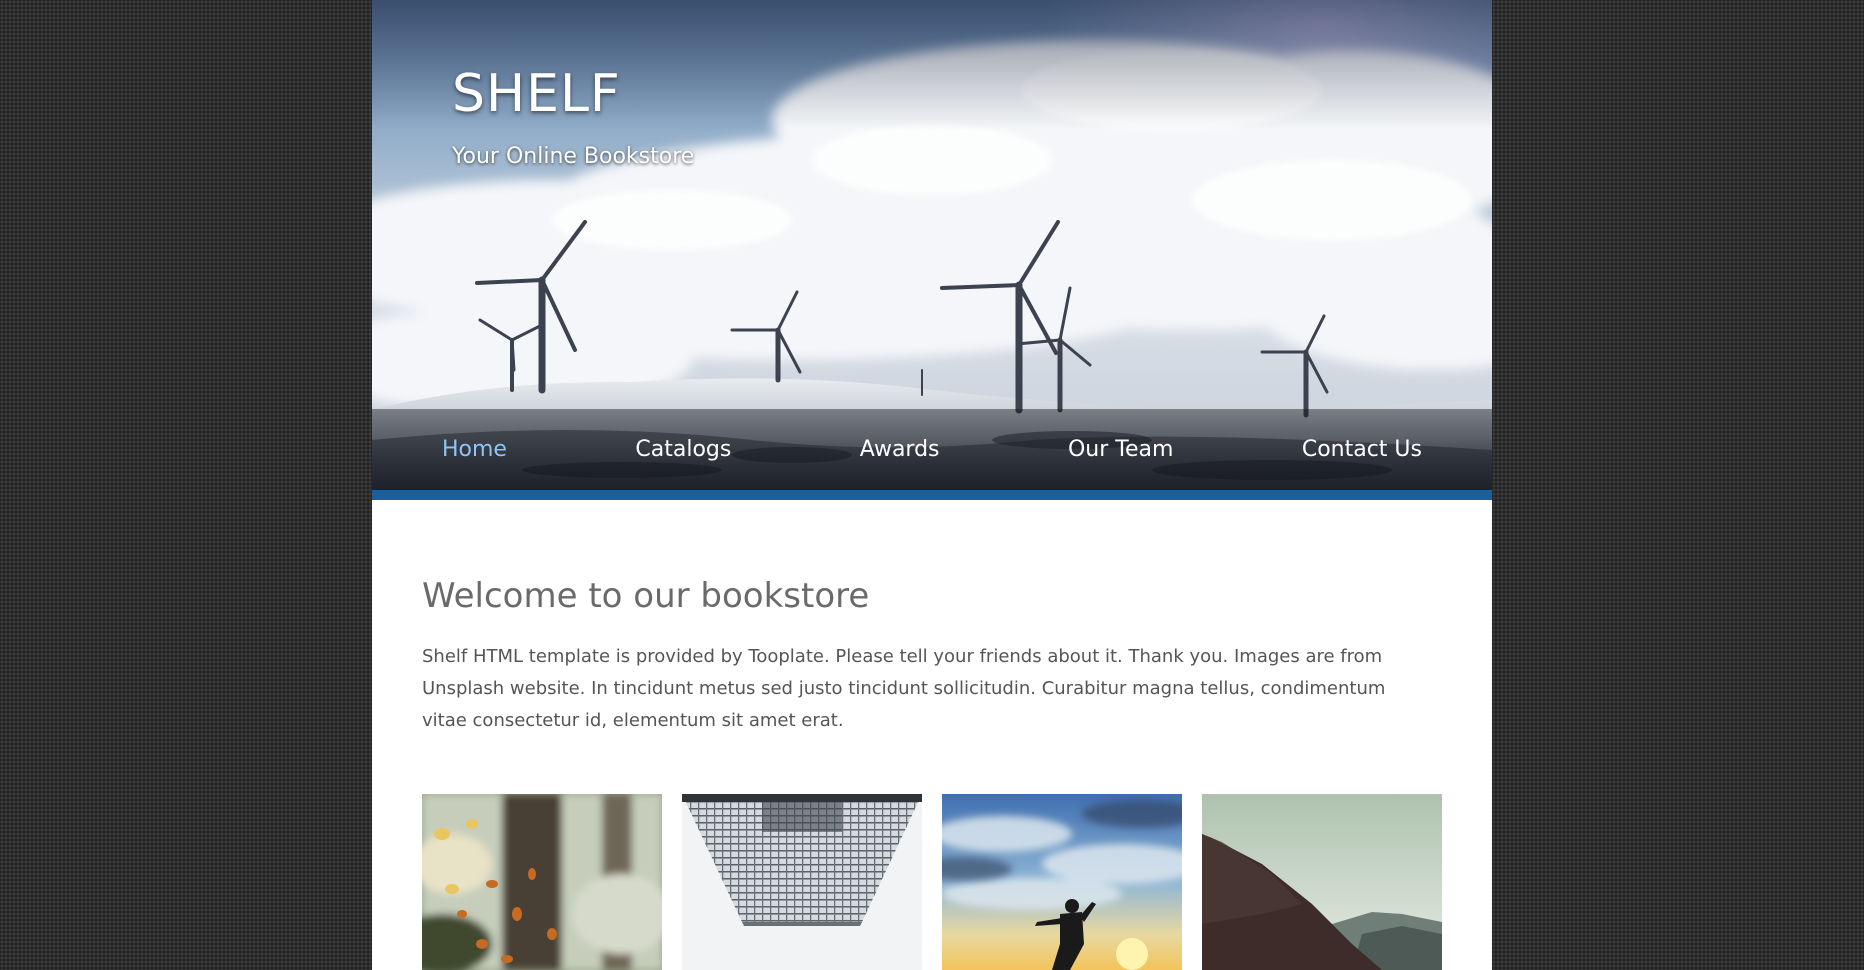  Describe the element at coordinates (1362, 449) in the screenshot. I see `nav-item-contact-us: Contact Us` at that location.